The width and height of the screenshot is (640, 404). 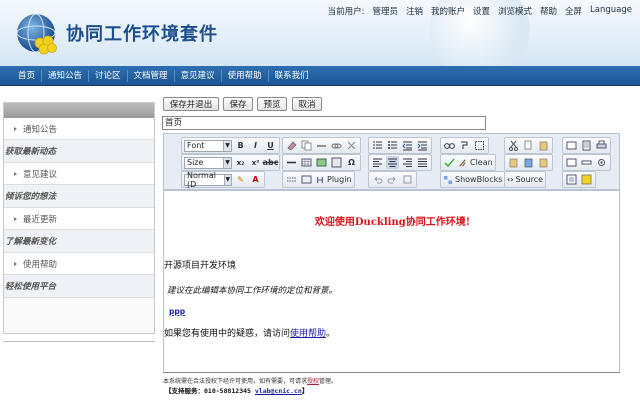 I want to click on sidebar-item-notices: 通知公告, so click(x=79, y=129).